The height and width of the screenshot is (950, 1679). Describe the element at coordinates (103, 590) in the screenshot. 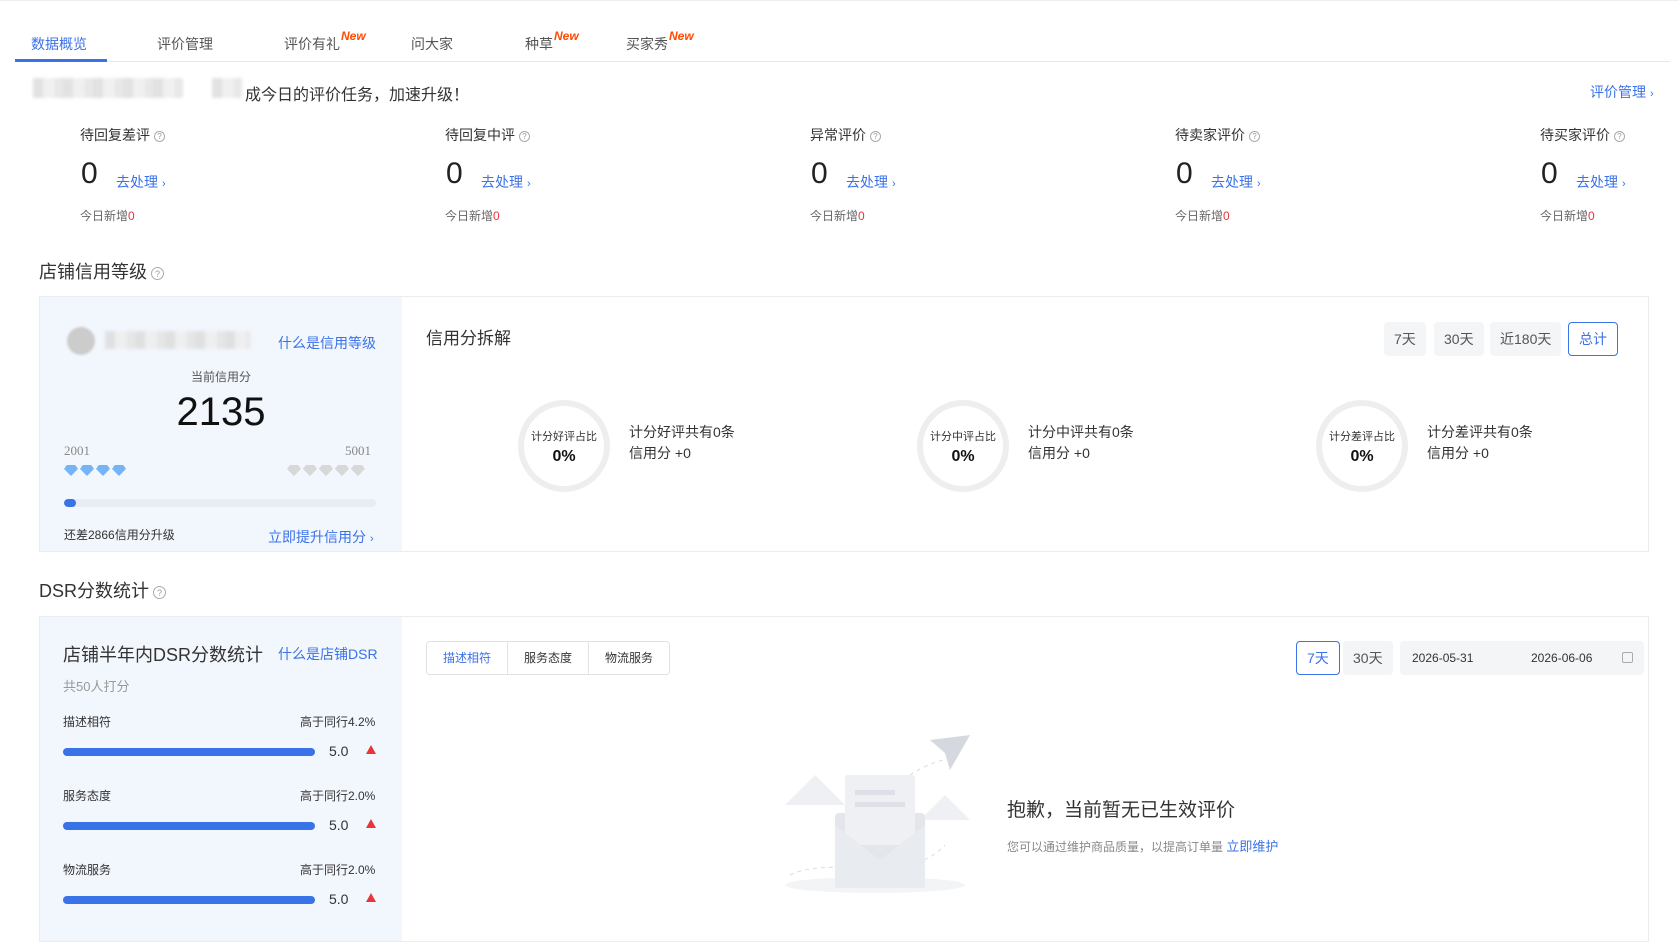

I see `dsr-section-title: DSR分数统计?` at that location.